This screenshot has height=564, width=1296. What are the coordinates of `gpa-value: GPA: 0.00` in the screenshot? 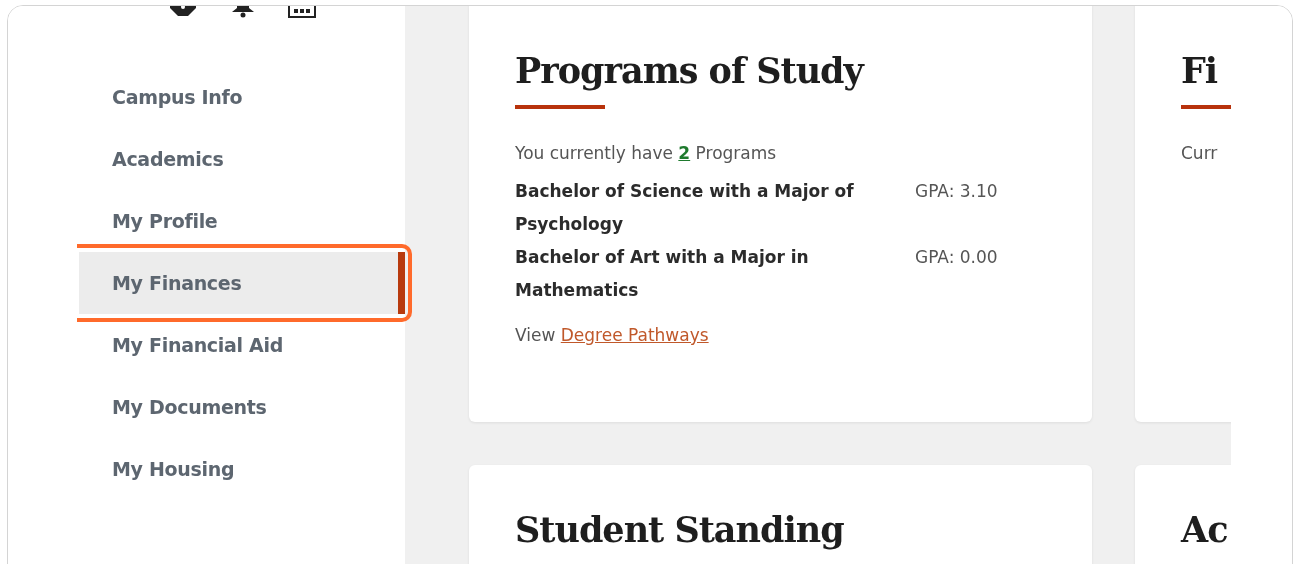 It's located at (956, 257).